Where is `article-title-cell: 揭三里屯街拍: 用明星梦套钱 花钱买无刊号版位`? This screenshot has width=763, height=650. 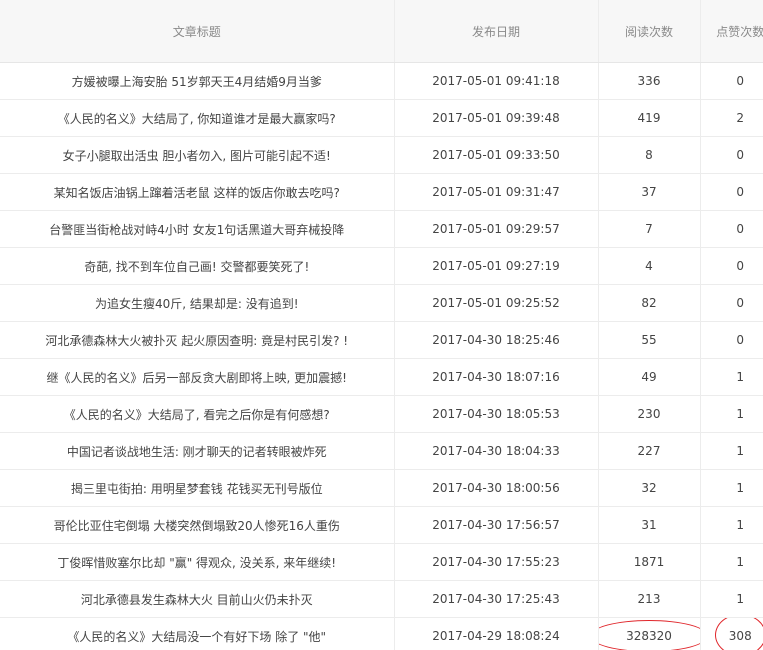 article-title-cell: 揭三里屯街拍: 用明星梦套钱 花钱买无刊号版位 is located at coordinates (197, 488).